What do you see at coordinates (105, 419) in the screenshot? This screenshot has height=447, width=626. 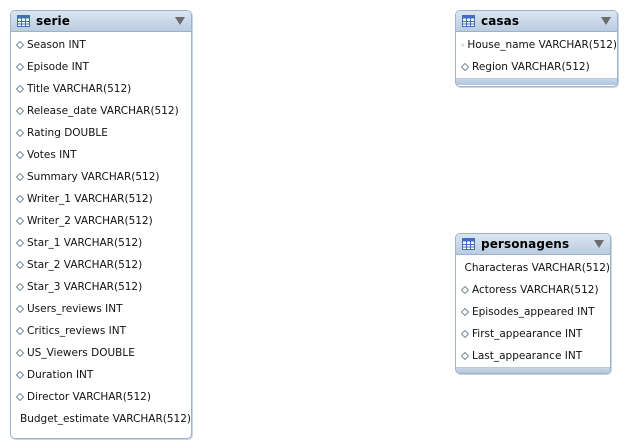 I see `column-label: Budget_estimate VARCHAR(512)` at bounding box center [105, 419].